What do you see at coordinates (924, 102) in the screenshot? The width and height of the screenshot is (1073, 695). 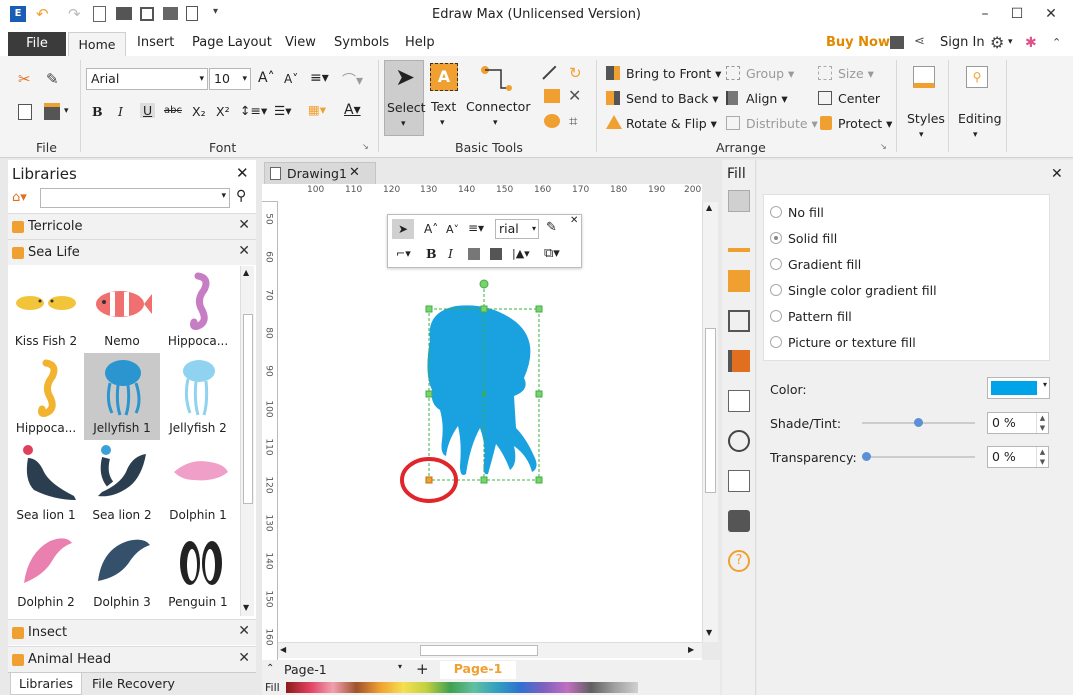 I see `styles-button: Styles ▾` at bounding box center [924, 102].